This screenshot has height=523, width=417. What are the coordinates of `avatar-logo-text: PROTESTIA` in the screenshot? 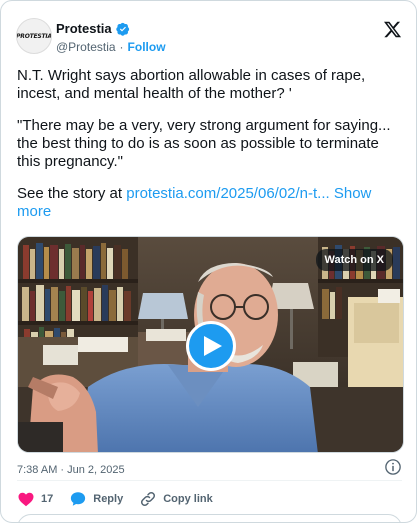 It's located at (34, 36).